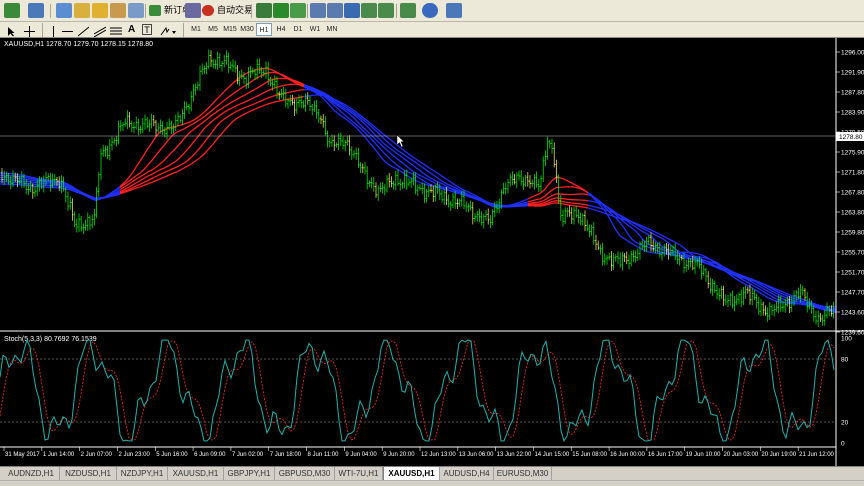 Image resolution: width=864 pixels, height=486 pixels. What do you see at coordinates (305, 473) in the screenshot?
I see `tab-gbpusd-m30: GBPUSD,M30` at bounding box center [305, 473].